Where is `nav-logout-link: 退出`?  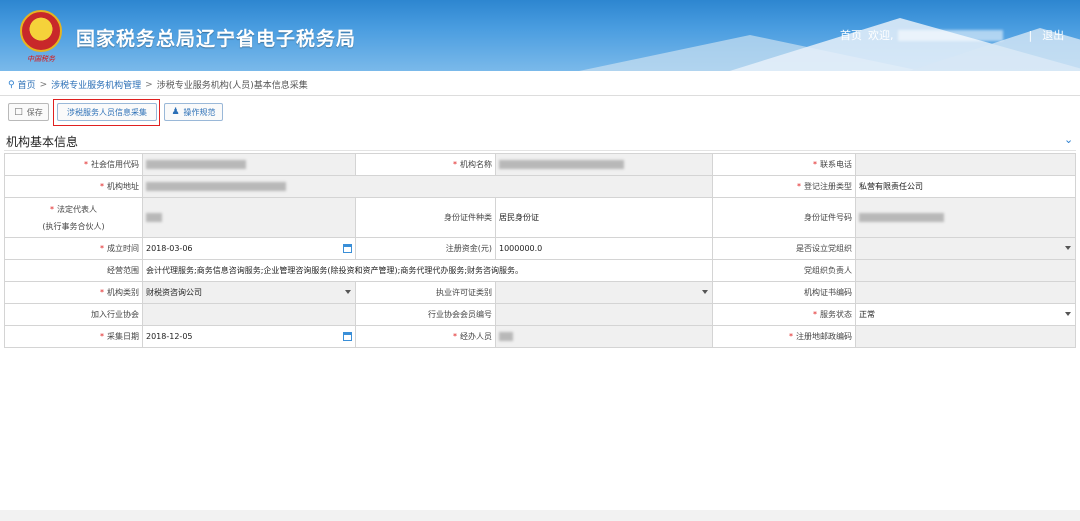 nav-logout-link: 退出 is located at coordinates (1053, 35).